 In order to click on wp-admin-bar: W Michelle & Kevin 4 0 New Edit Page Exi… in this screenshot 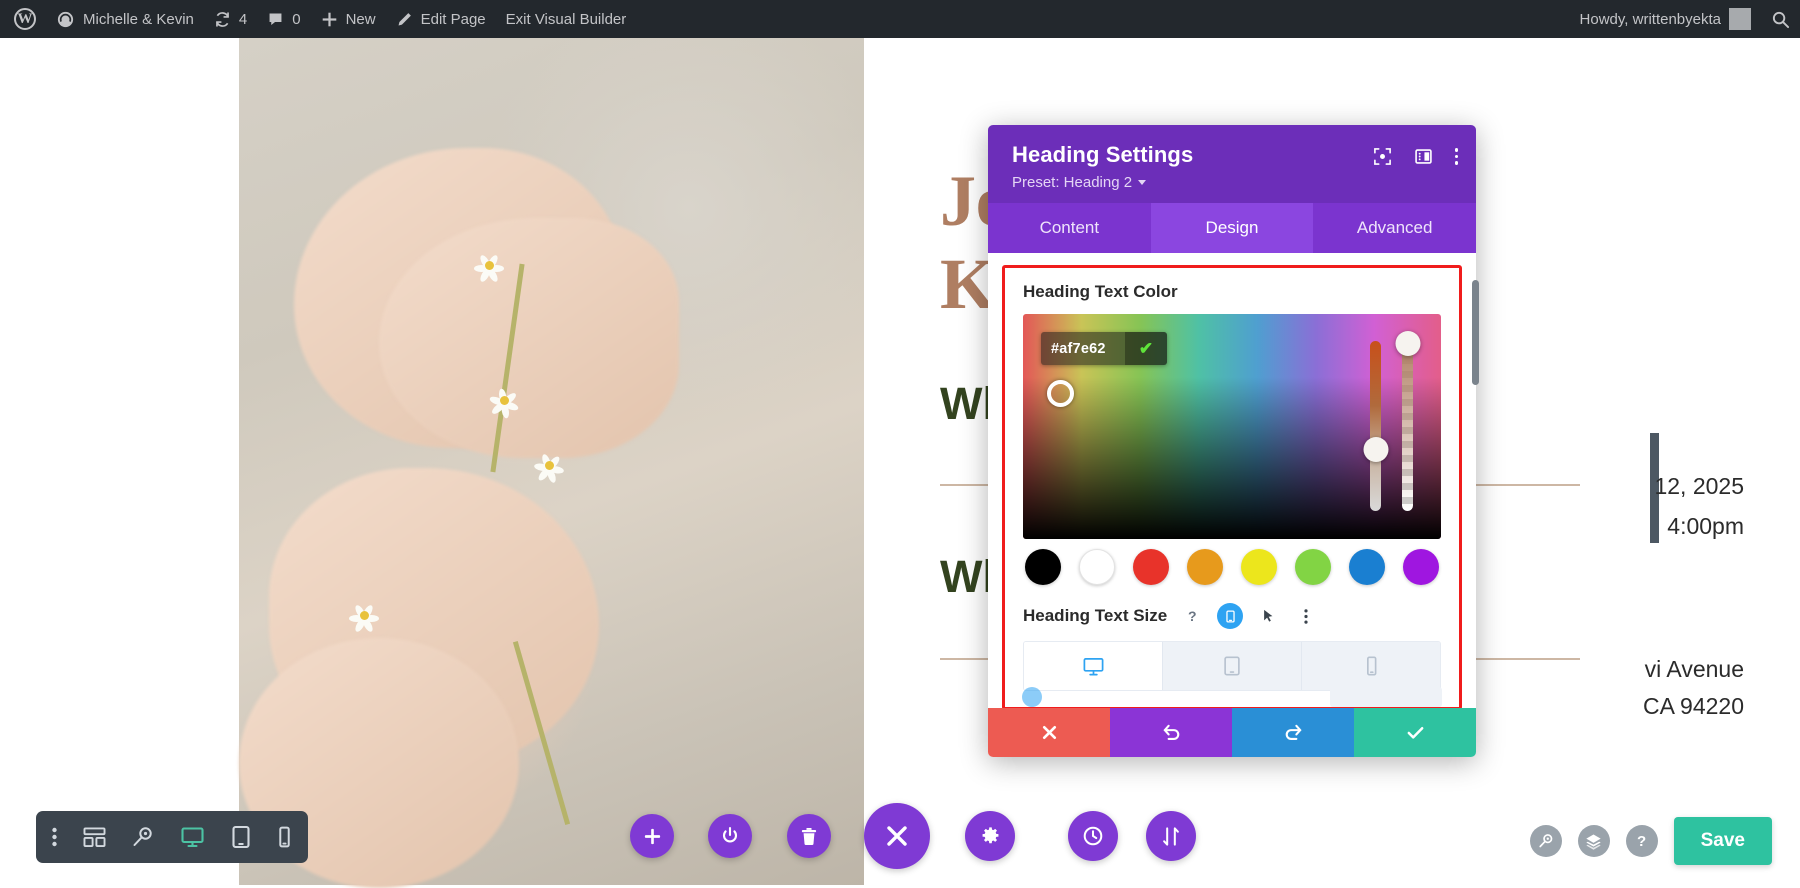, I will do `click(900, 19)`.